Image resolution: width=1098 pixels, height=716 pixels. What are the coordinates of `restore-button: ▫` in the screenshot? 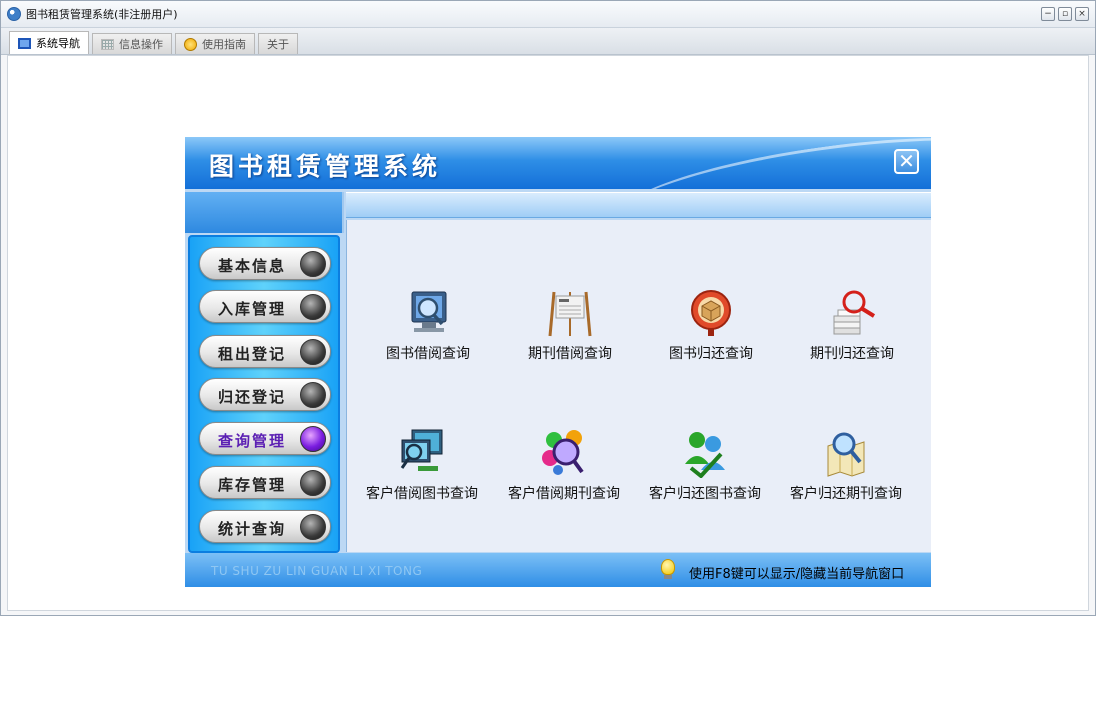 It's located at (1065, 14).